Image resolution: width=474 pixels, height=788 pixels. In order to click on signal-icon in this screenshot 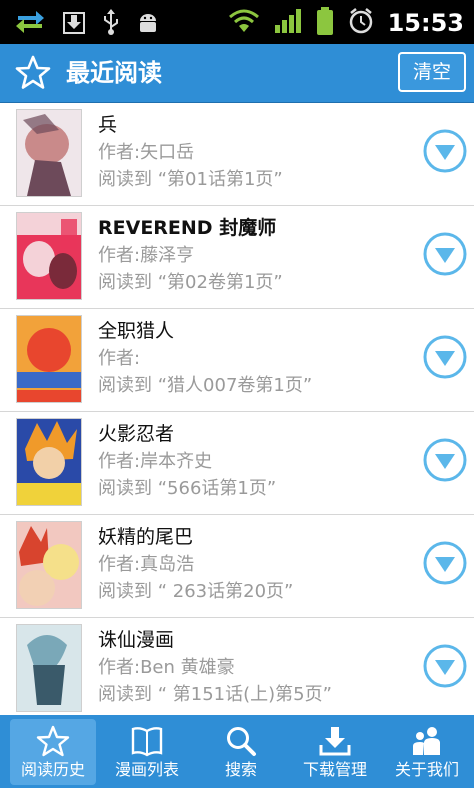, I will do `click(288, 23)`.